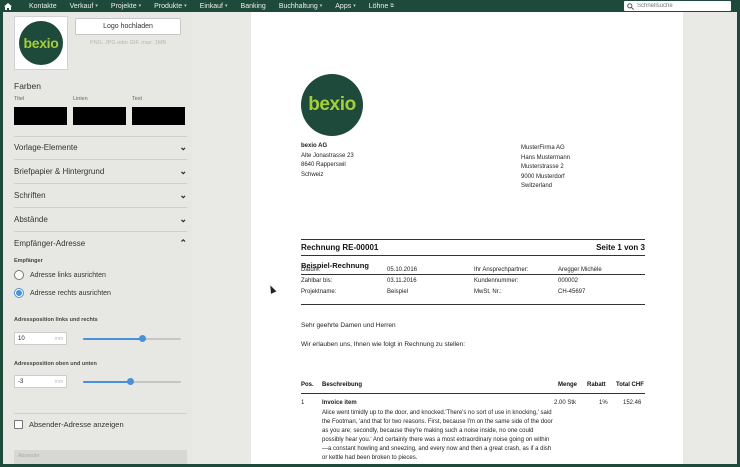 This screenshot has height=467, width=740. I want to click on accordion-briefpapier: Briefpapier & Hintergrund ⌄, so click(100, 171).